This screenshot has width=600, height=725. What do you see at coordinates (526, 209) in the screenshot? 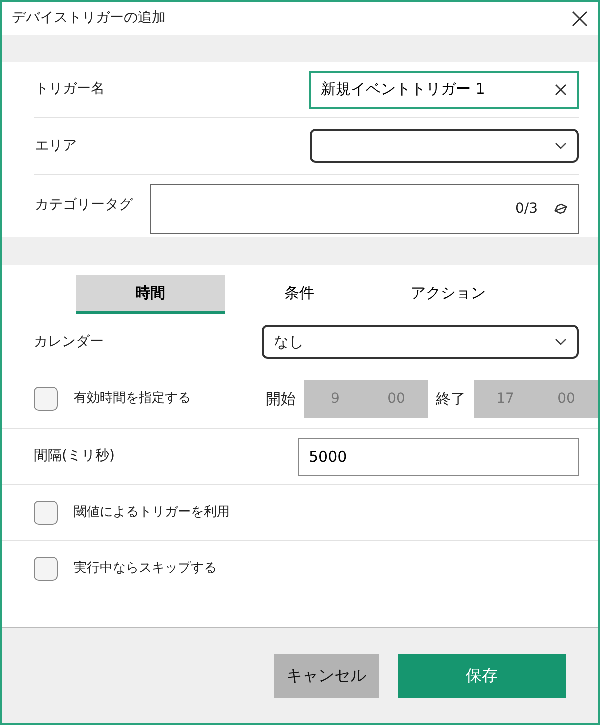
I see `tag-count: 0/3` at bounding box center [526, 209].